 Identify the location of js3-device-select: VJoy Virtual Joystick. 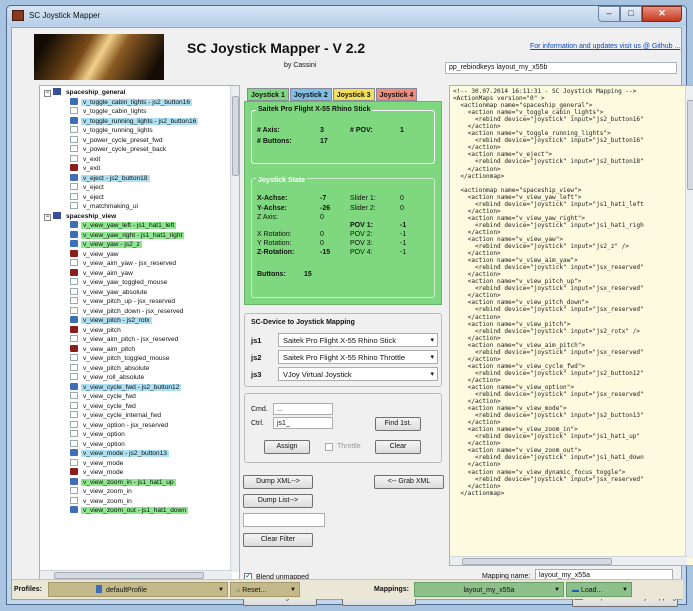
(358, 374).